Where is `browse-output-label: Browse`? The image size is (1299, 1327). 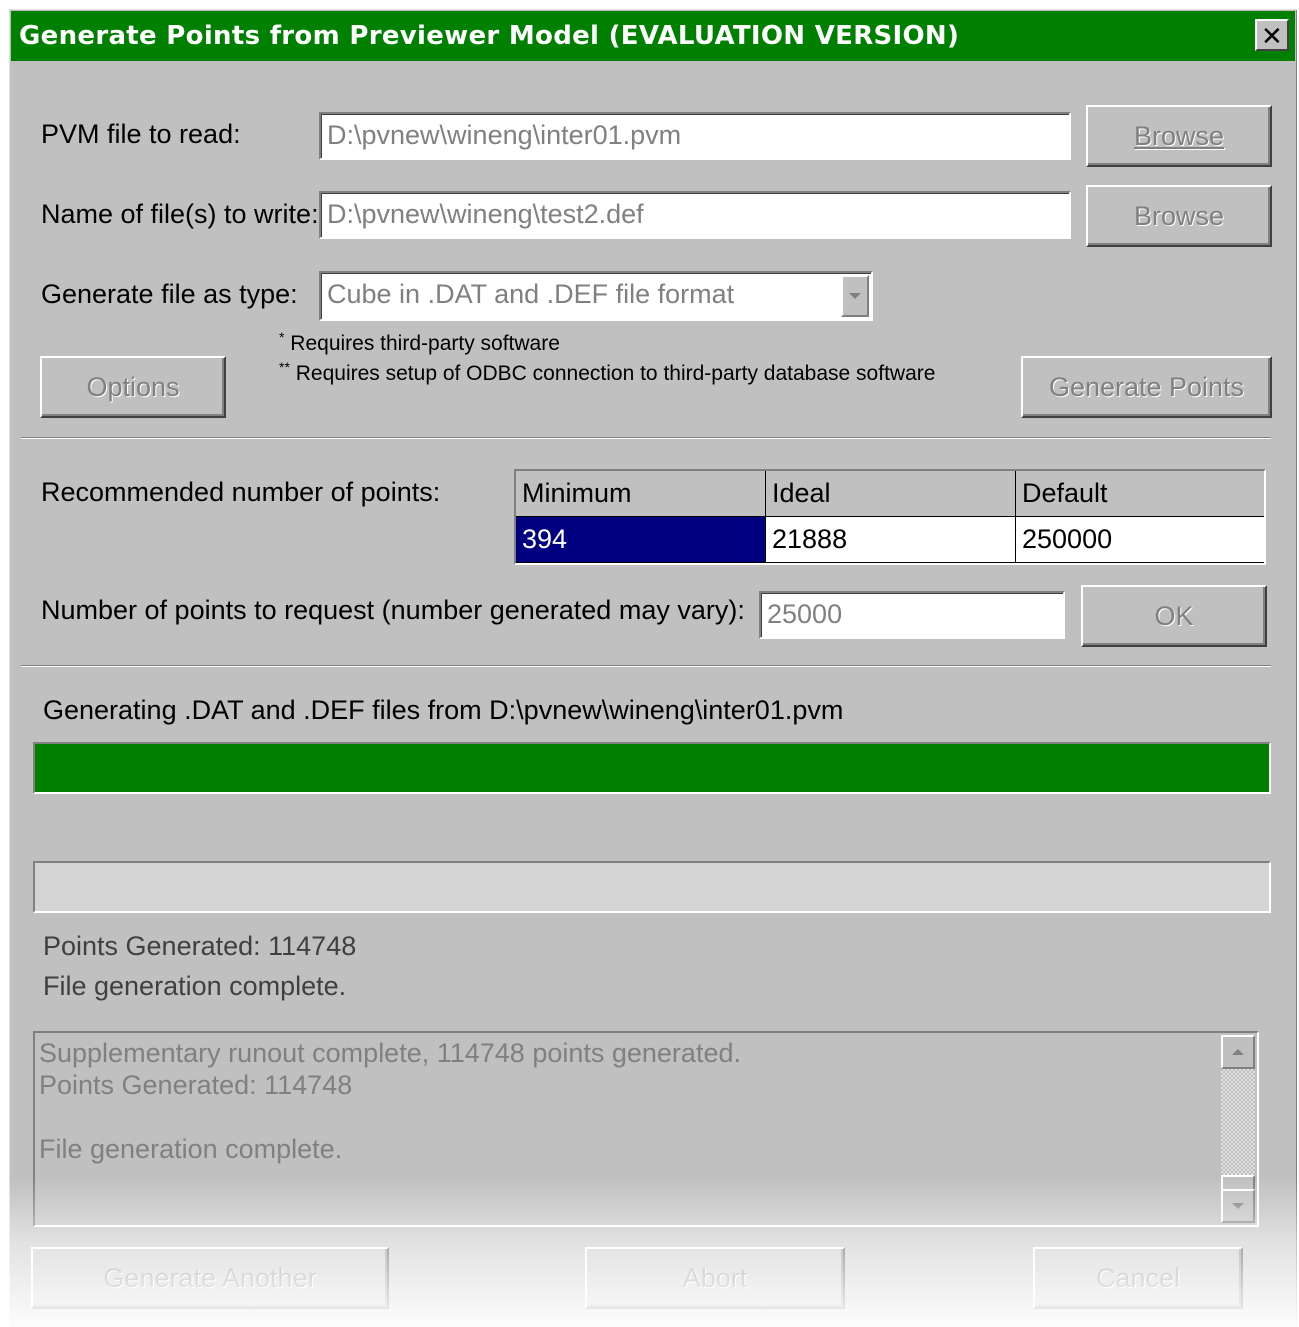 browse-output-label: Browse is located at coordinates (1179, 216).